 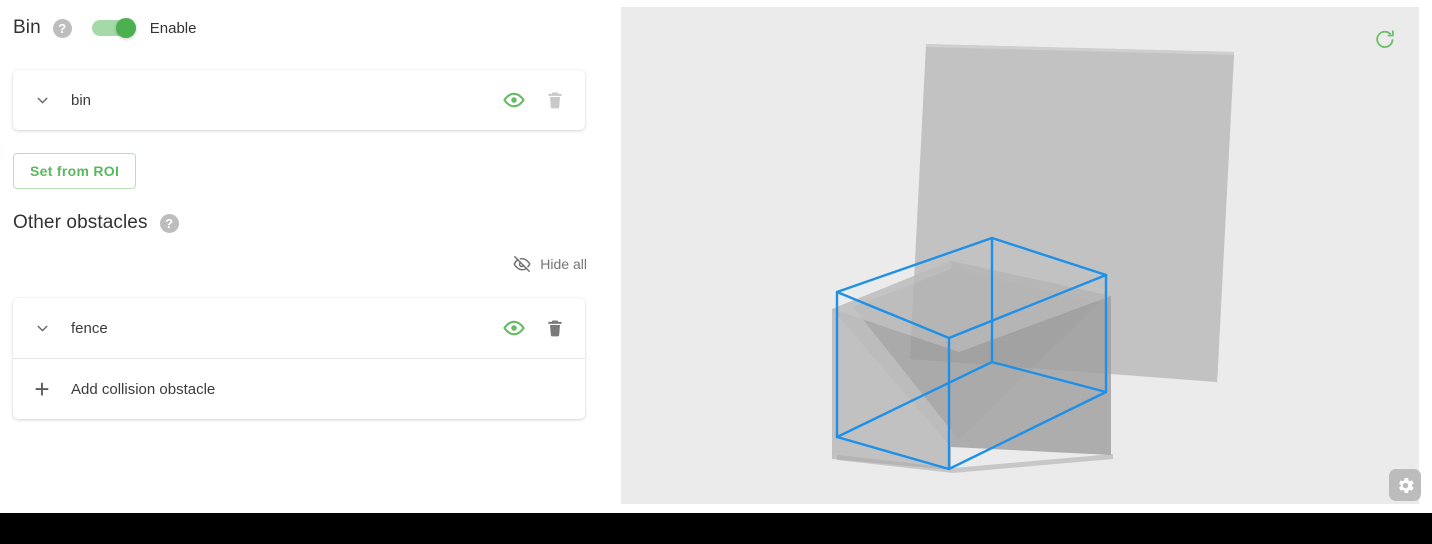 What do you see at coordinates (27, 27) in the screenshot?
I see `bin-section-title: Bin` at bounding box center [27, 27].